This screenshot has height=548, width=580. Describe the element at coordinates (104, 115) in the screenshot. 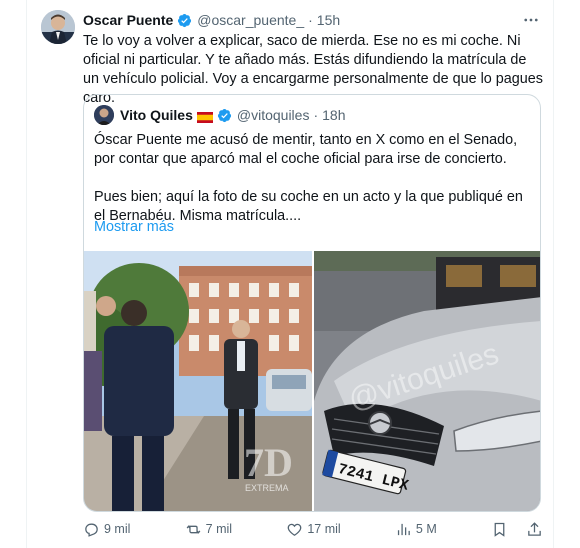

I see `quote-author-avatar` at that location.